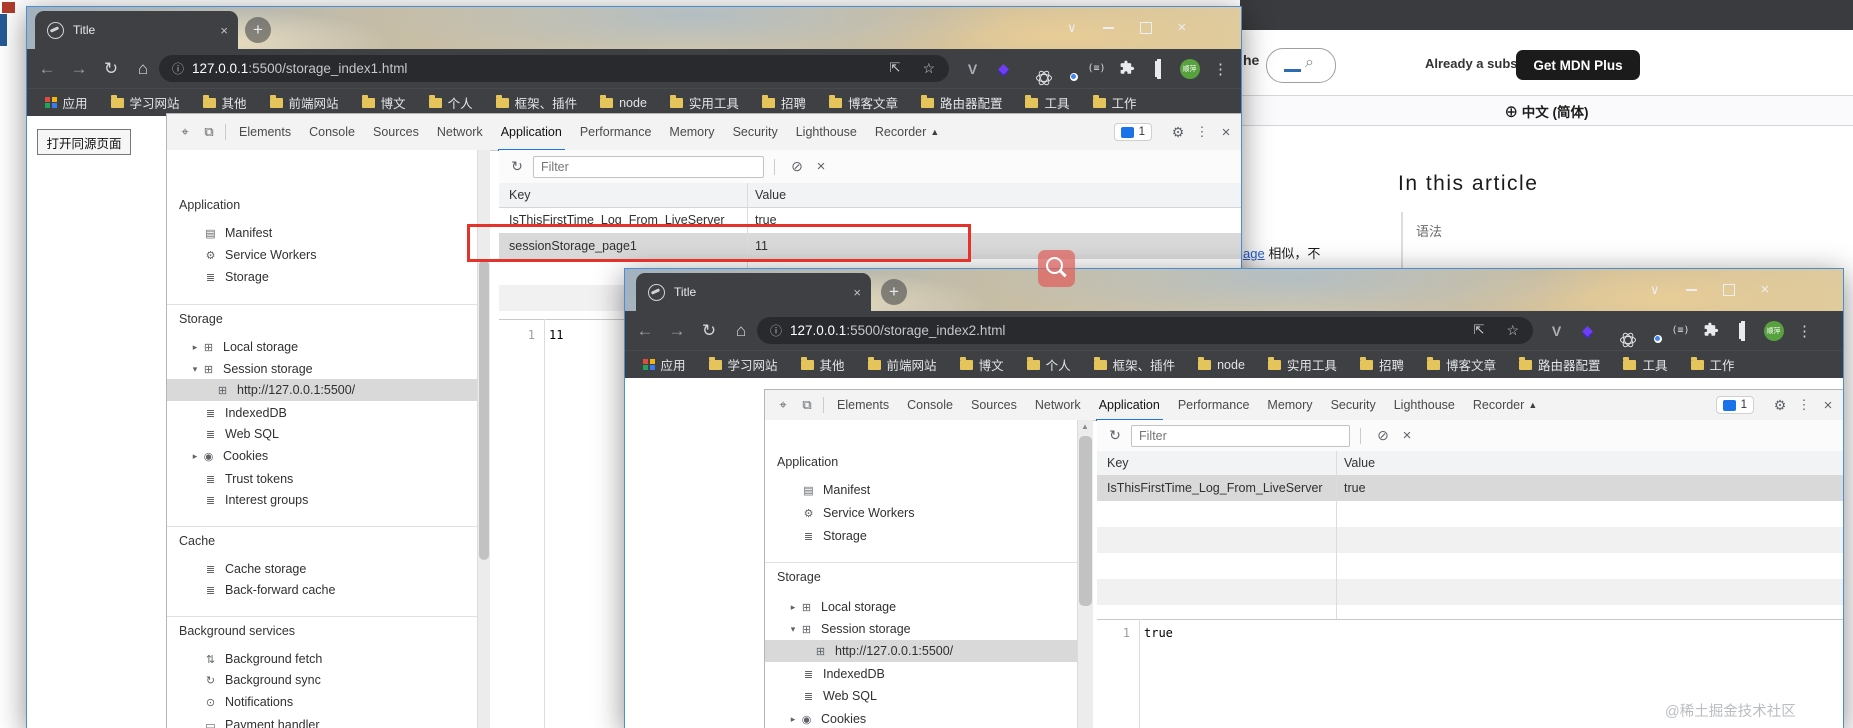  What do you see at coordinates (396, 132) in the screenshot?
I see `tab-sources: Sources` at bounding box center [396, 132].